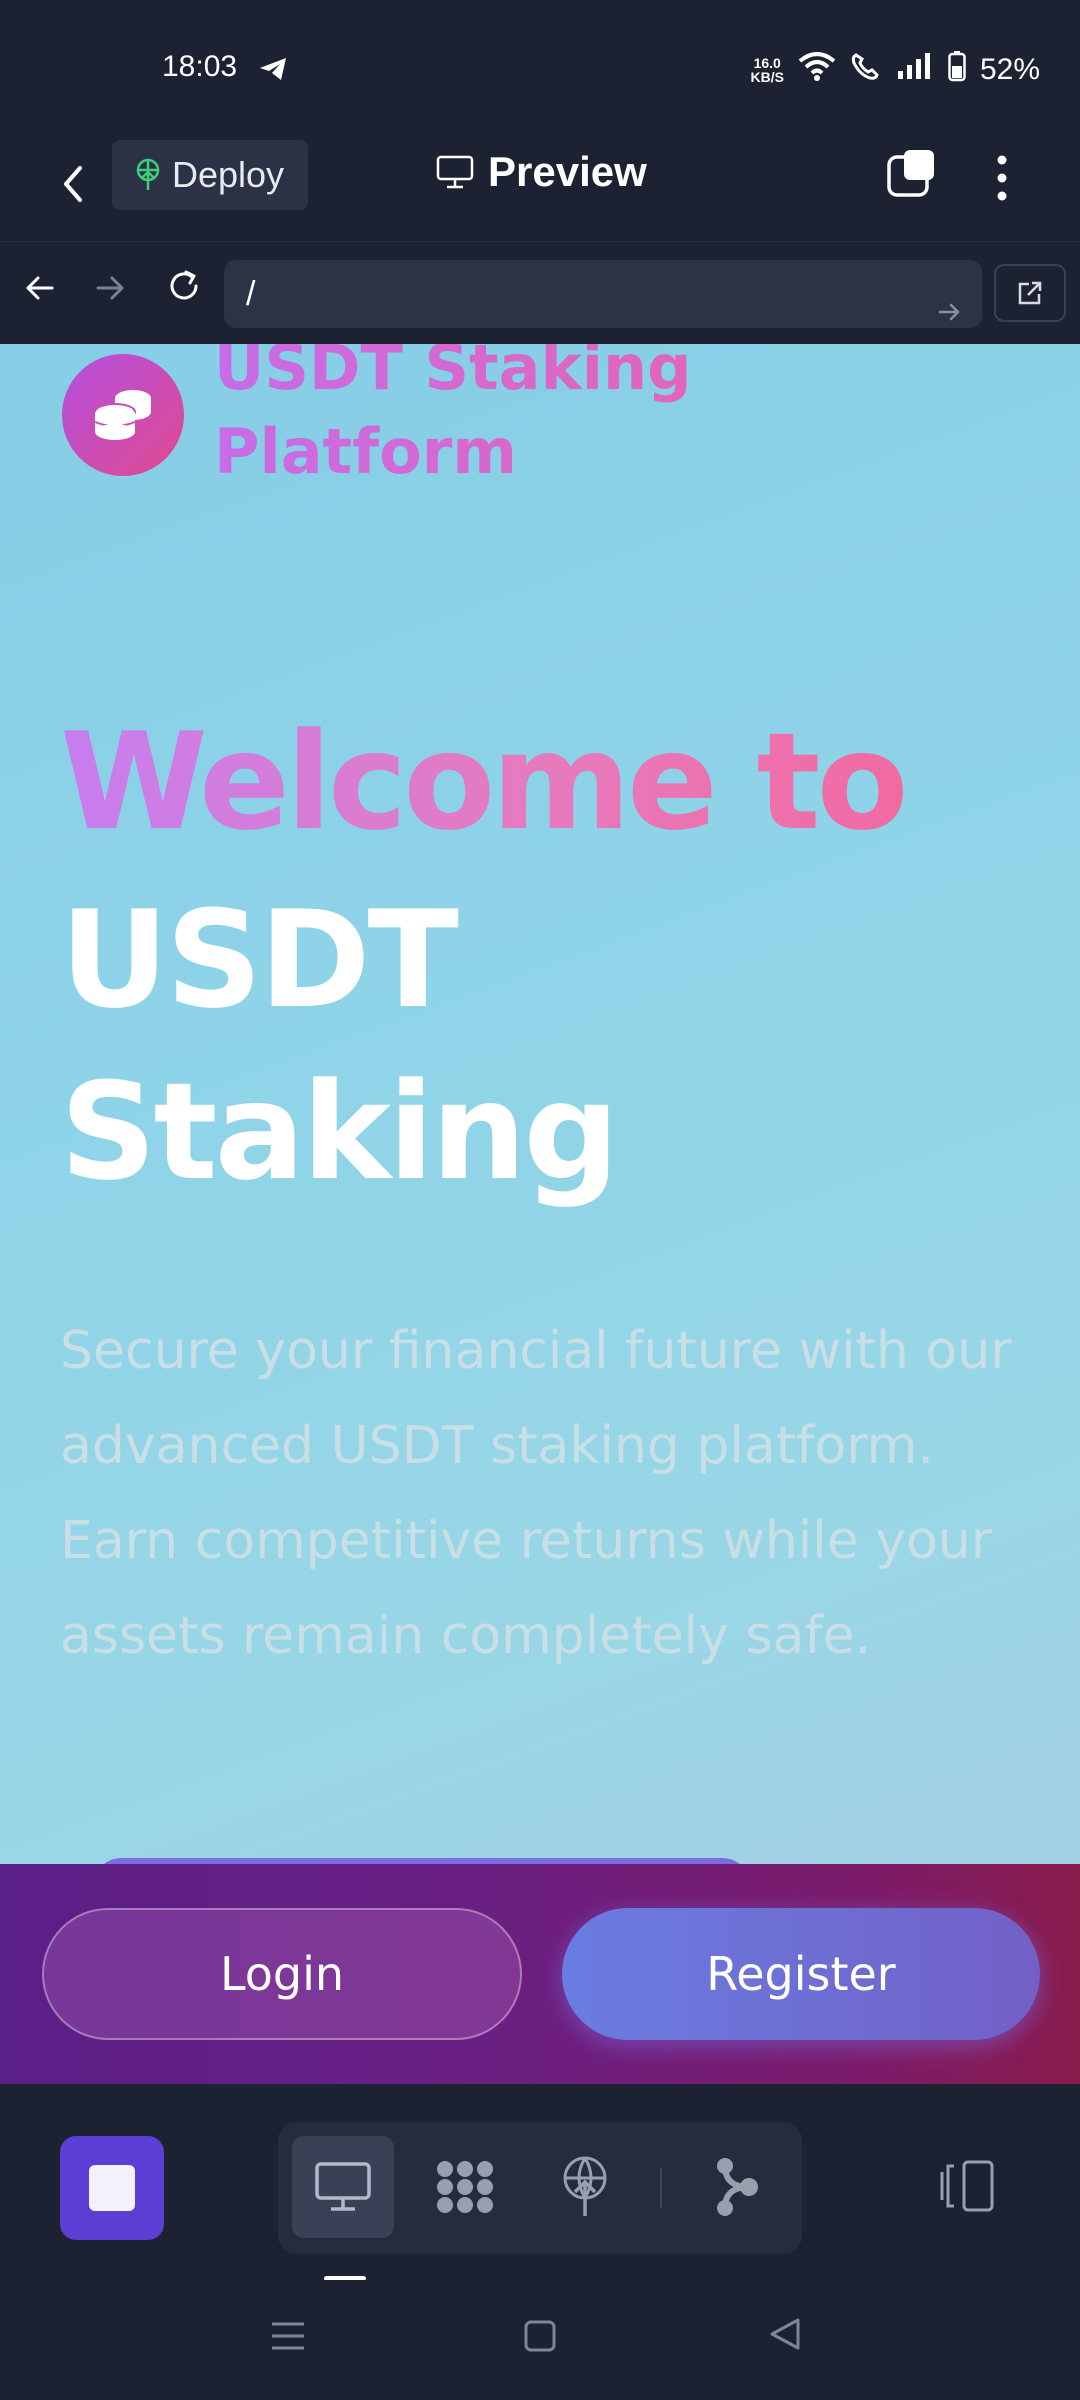 The image size is (1080, 2400). What do you see at coordinates (184, 285) in the screenshot?
I see `reload-icon` at bounding box center [184, 285].